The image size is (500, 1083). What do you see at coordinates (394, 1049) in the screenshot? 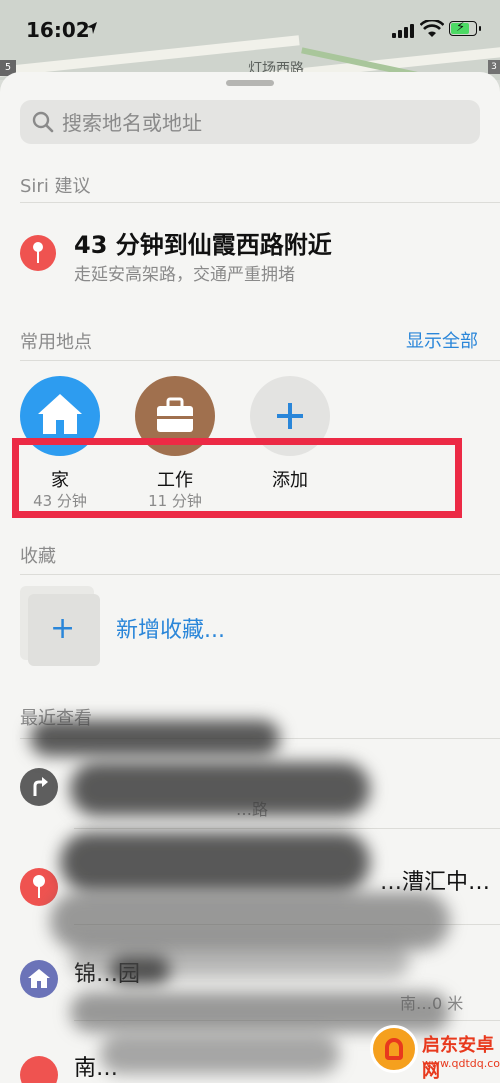
I see `watermark-logo` at bounding box center [394, 1049].